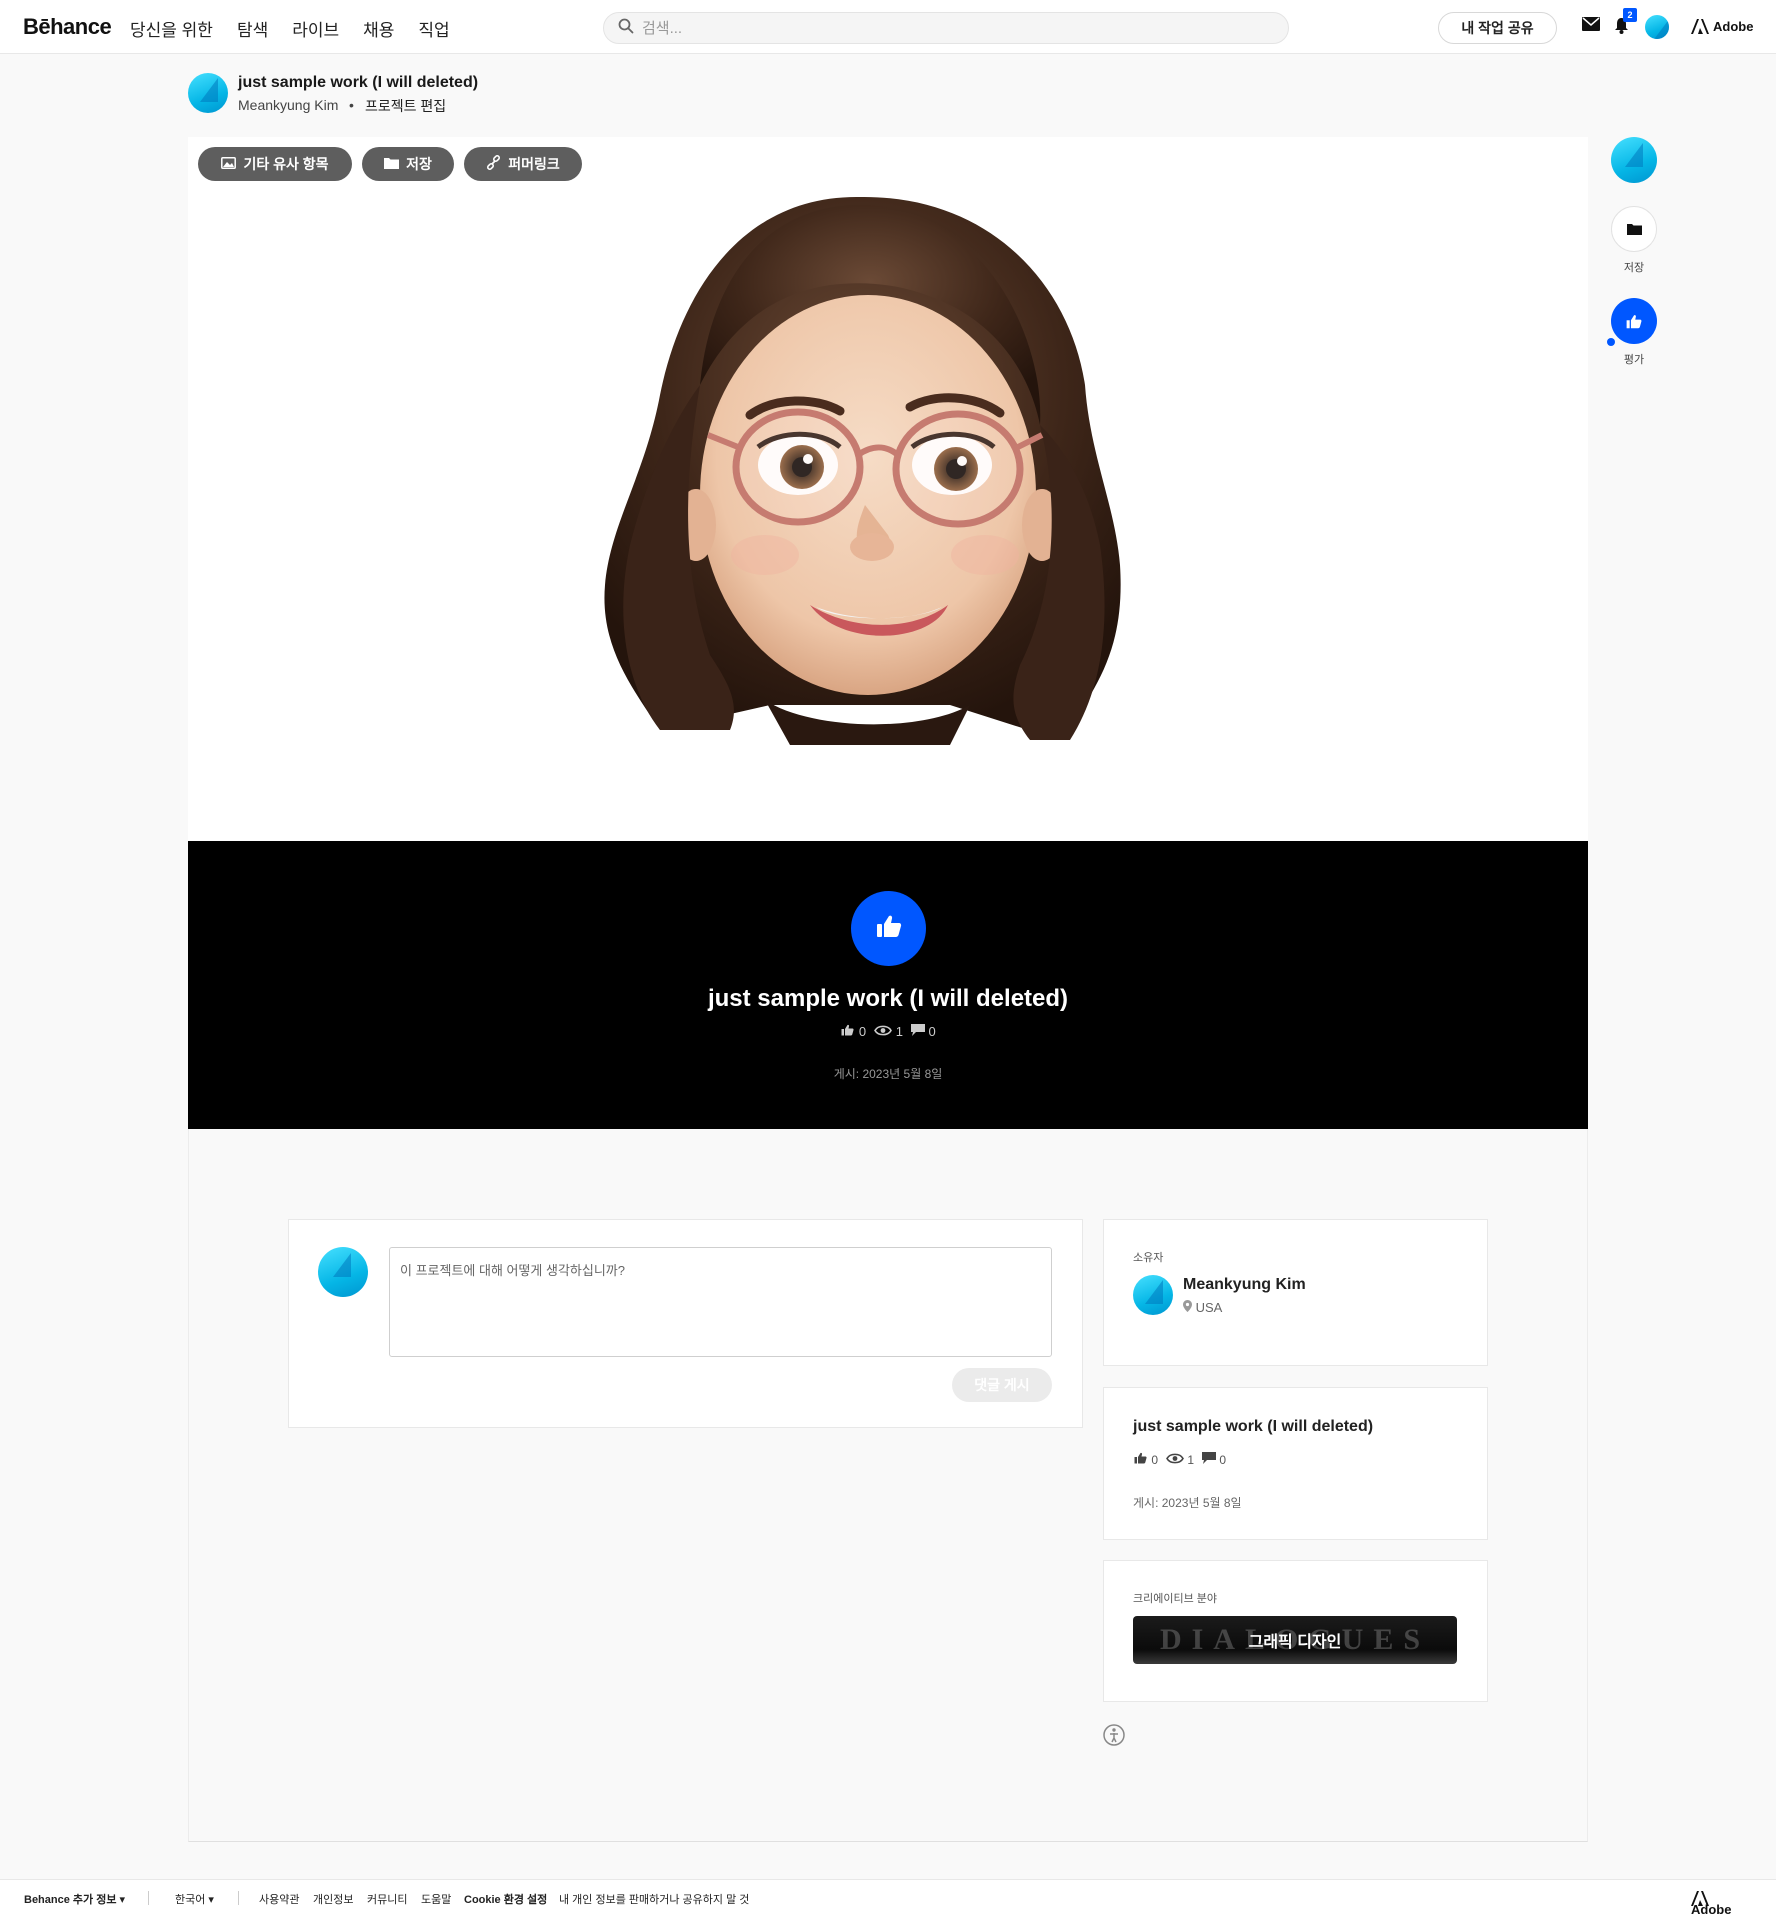 The width and height of the screenshot is (1776, 1915). What do you see at coordinates (1191, 1459) in the screenshot?
I see `info-views-count: 1` at bounding box center [1191, 1459].